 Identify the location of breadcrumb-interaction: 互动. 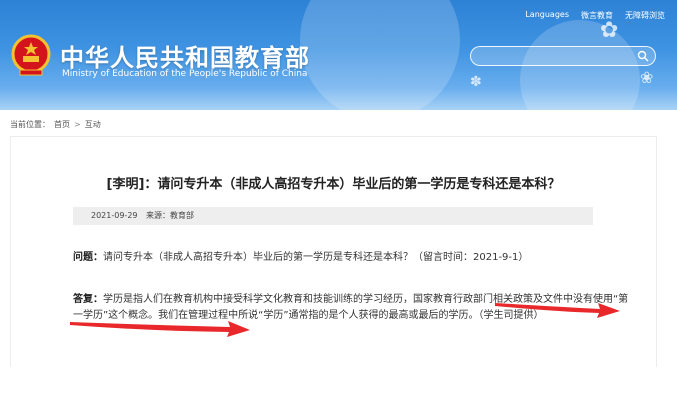
(93, 124).